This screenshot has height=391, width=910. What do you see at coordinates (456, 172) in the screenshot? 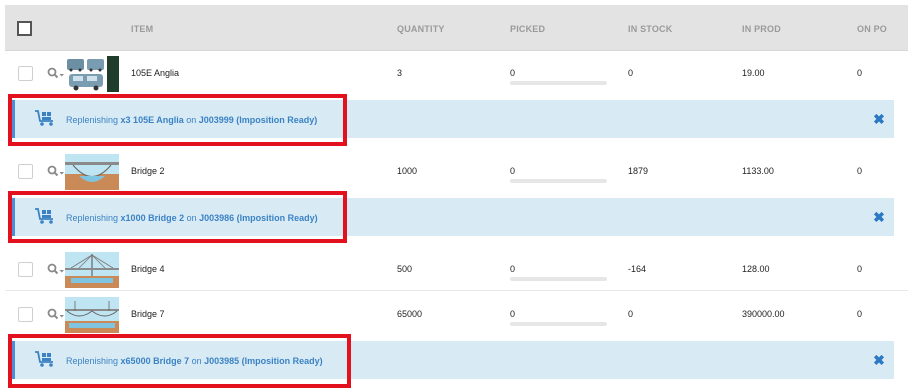
I see `table-row: Bridge 2 1000 0 1879 1133.00 0` at bounding box center [456, 172].